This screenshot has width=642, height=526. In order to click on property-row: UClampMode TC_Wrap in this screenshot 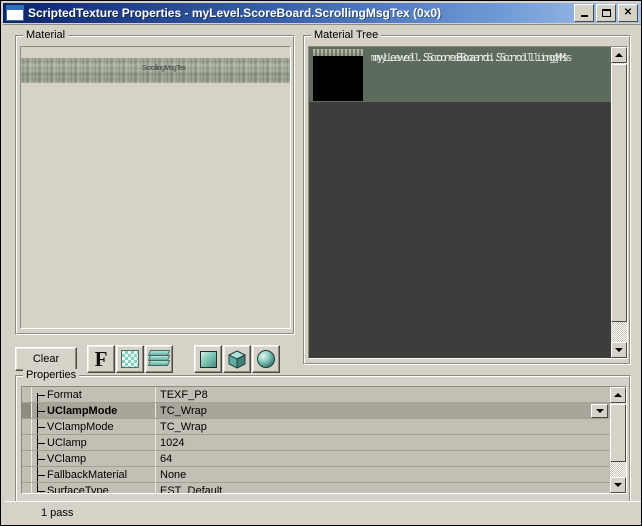, I will do `click(316, 411)`.